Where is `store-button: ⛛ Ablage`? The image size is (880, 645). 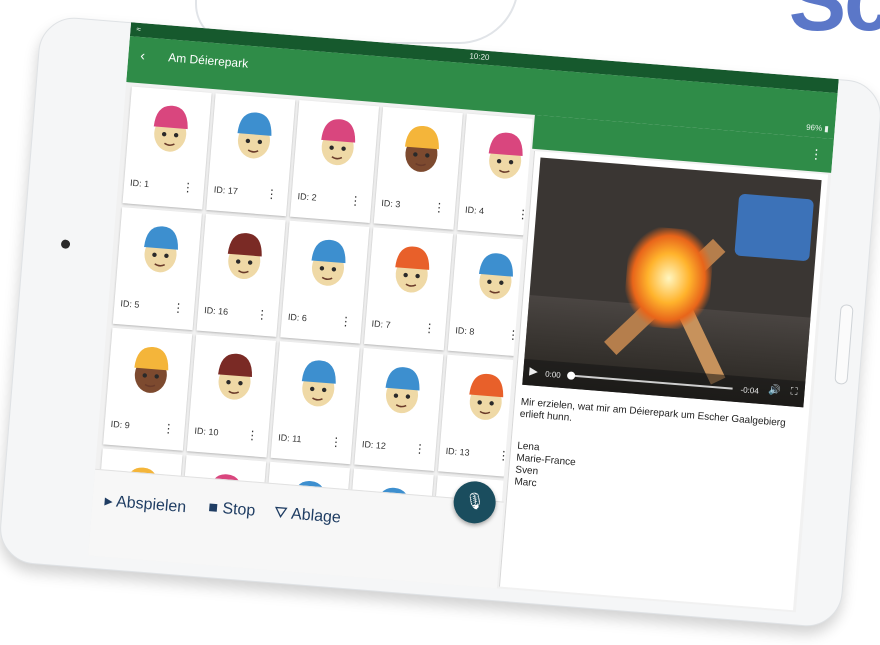 store-button: ⛛ Ablage is located at coordinates (307, 515).